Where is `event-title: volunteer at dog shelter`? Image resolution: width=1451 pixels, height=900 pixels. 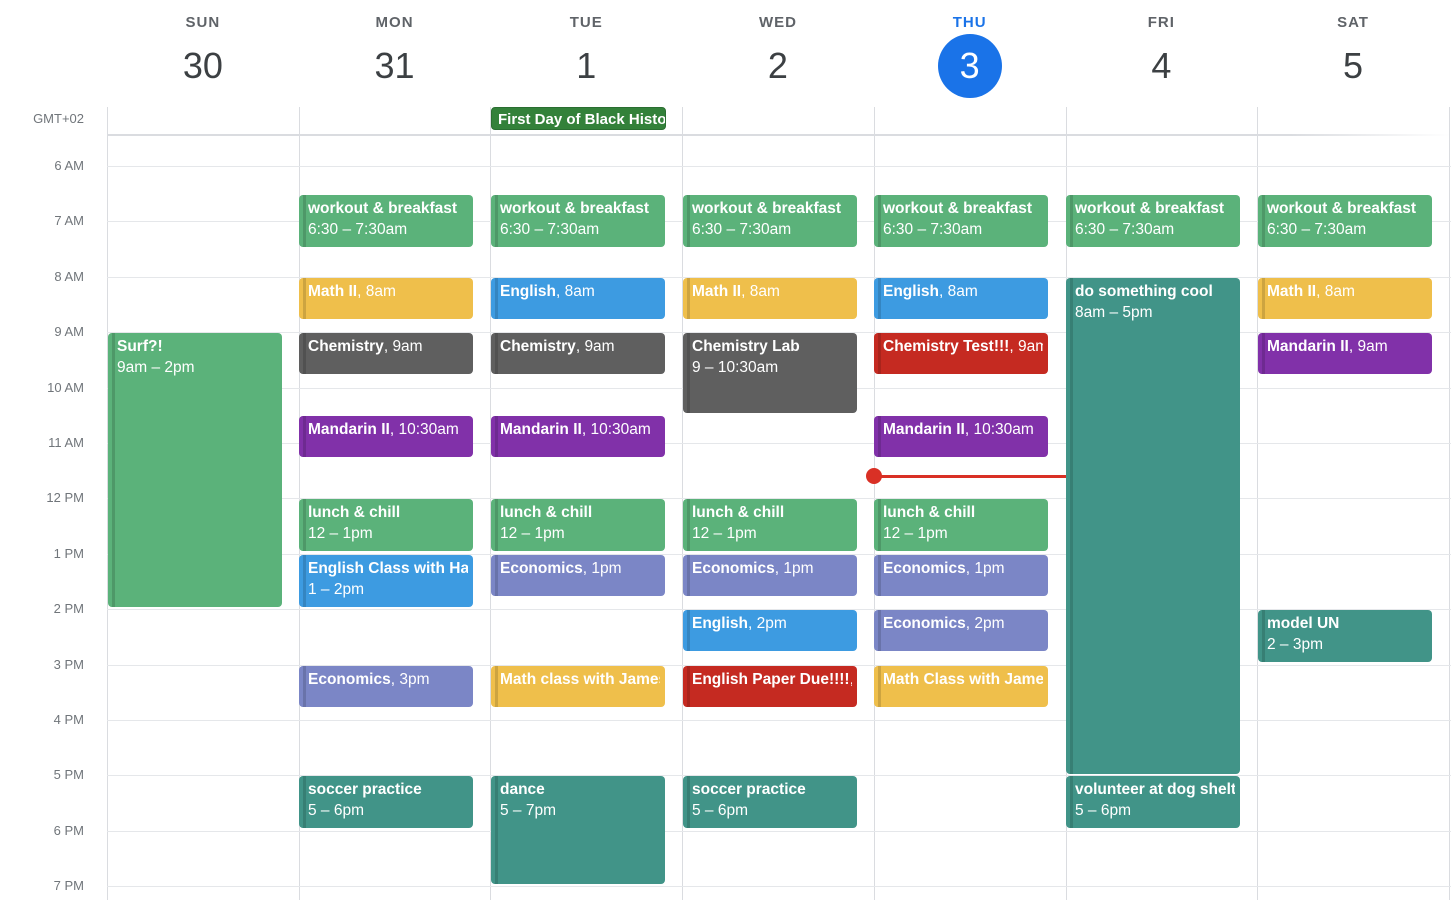 event-title: volunteer at dog shelter is located at coordinates (1155, 789).